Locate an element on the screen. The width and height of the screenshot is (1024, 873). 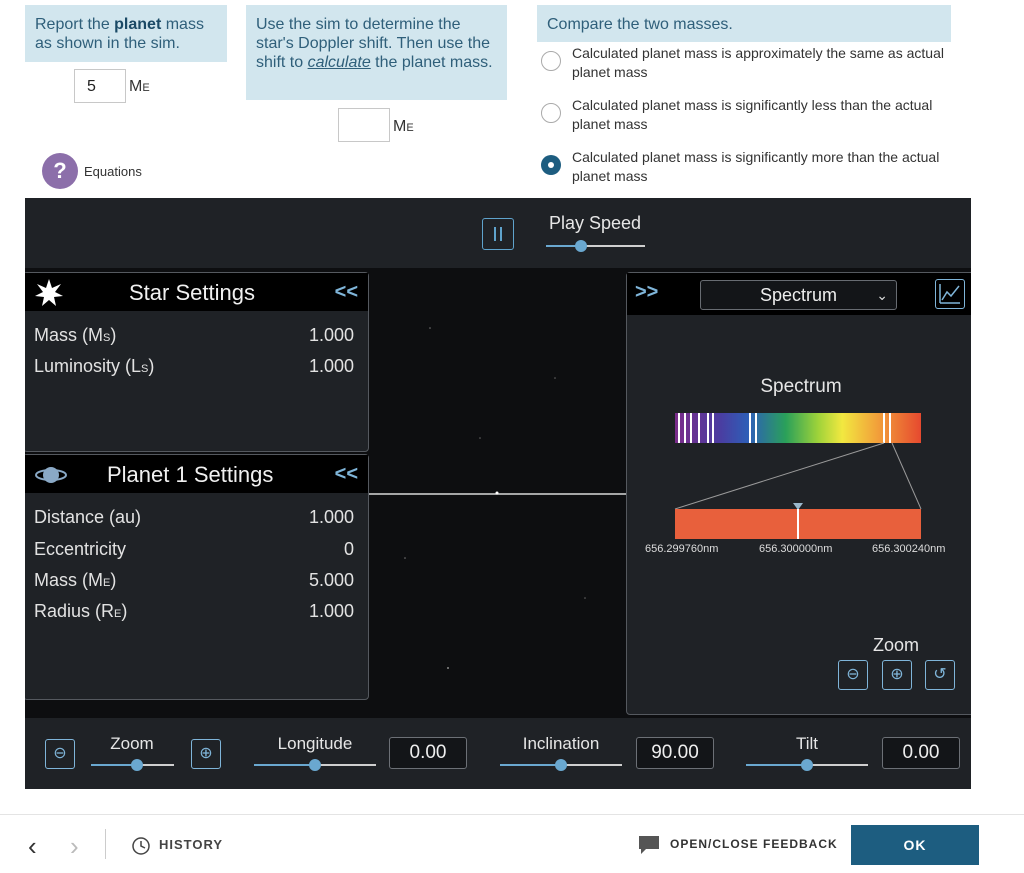
star-settings-title: Star Settings is located at coordinates (192, 292).